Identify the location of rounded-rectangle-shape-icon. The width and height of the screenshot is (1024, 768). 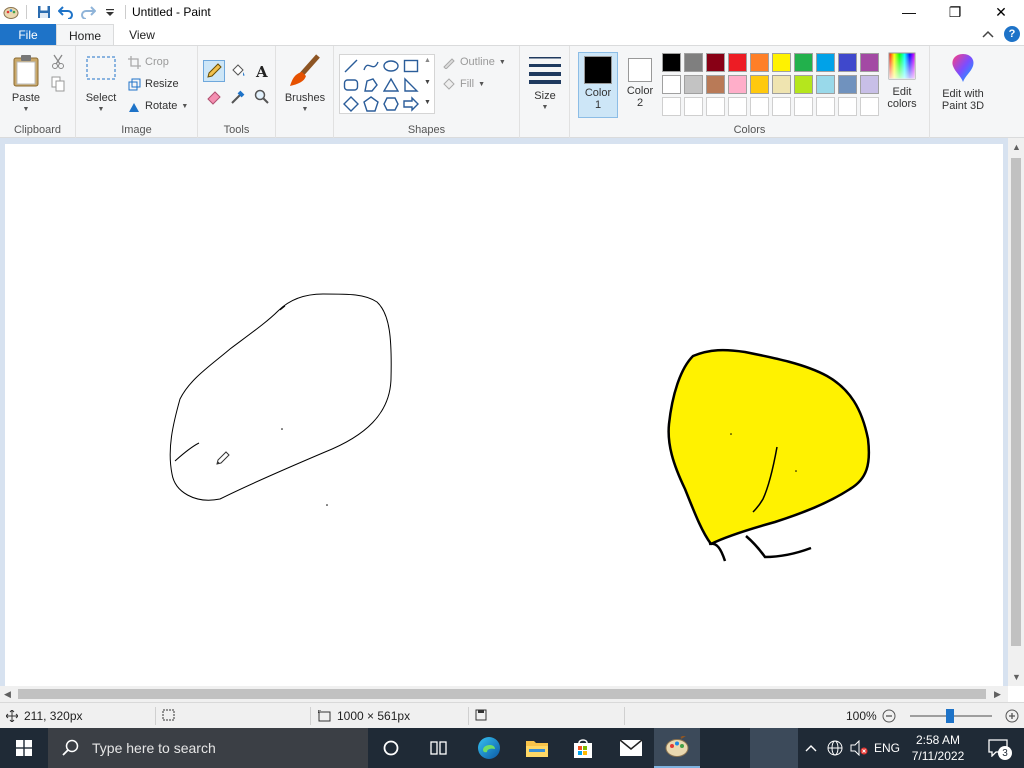
(351, 85).